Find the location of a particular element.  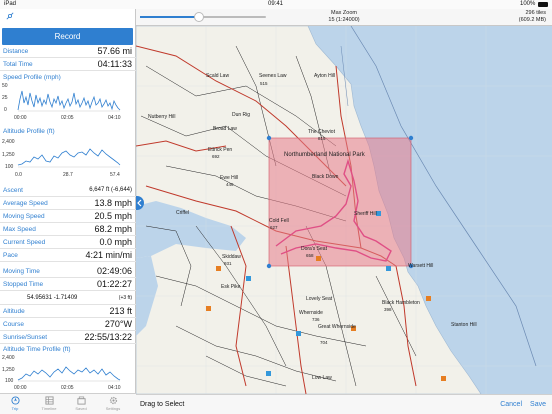

moving-speed-value: 20.5 mph is located at coordinates (113, 216).